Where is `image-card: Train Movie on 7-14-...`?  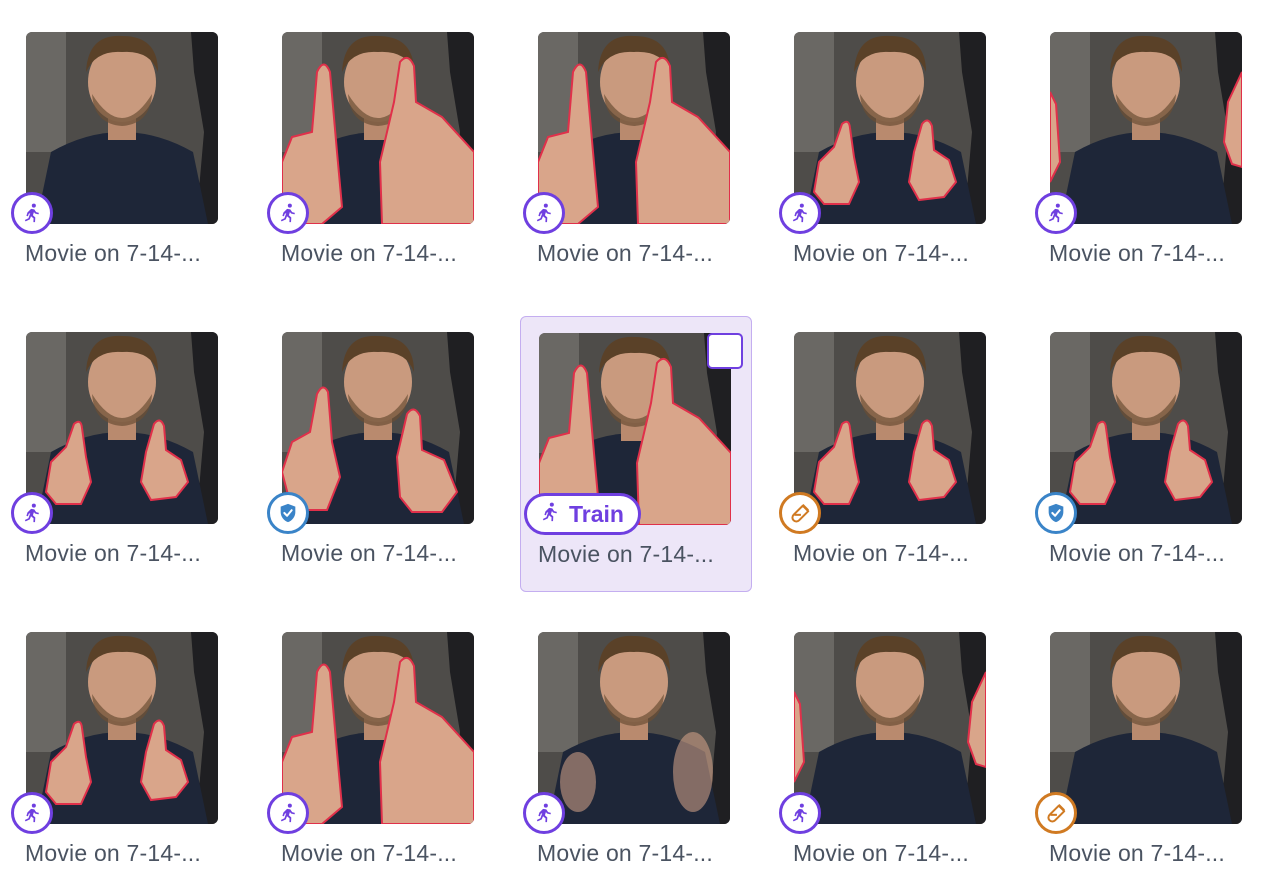 image-card: Train Movie on 7-14-... is located at coordinates (635, 453).